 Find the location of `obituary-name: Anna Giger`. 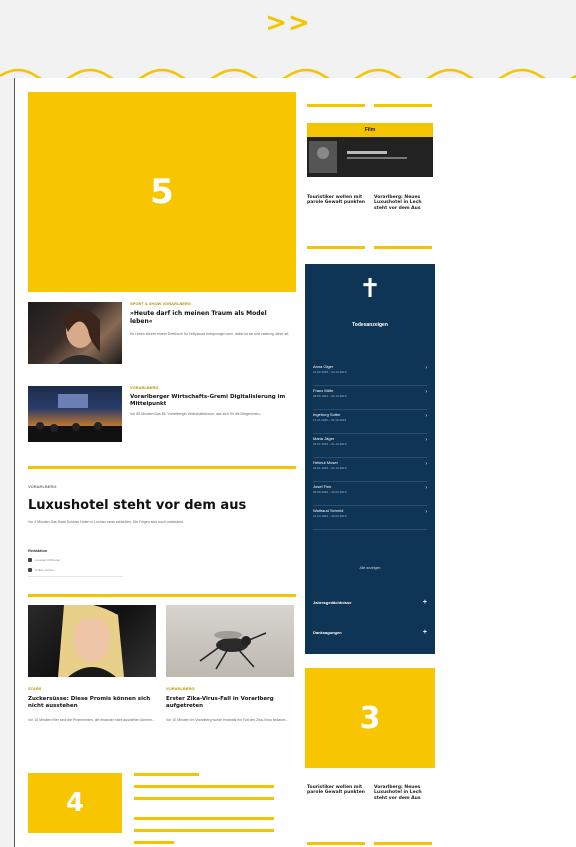

obituary-name: Anna Giger is located at coordinates (323, 366).